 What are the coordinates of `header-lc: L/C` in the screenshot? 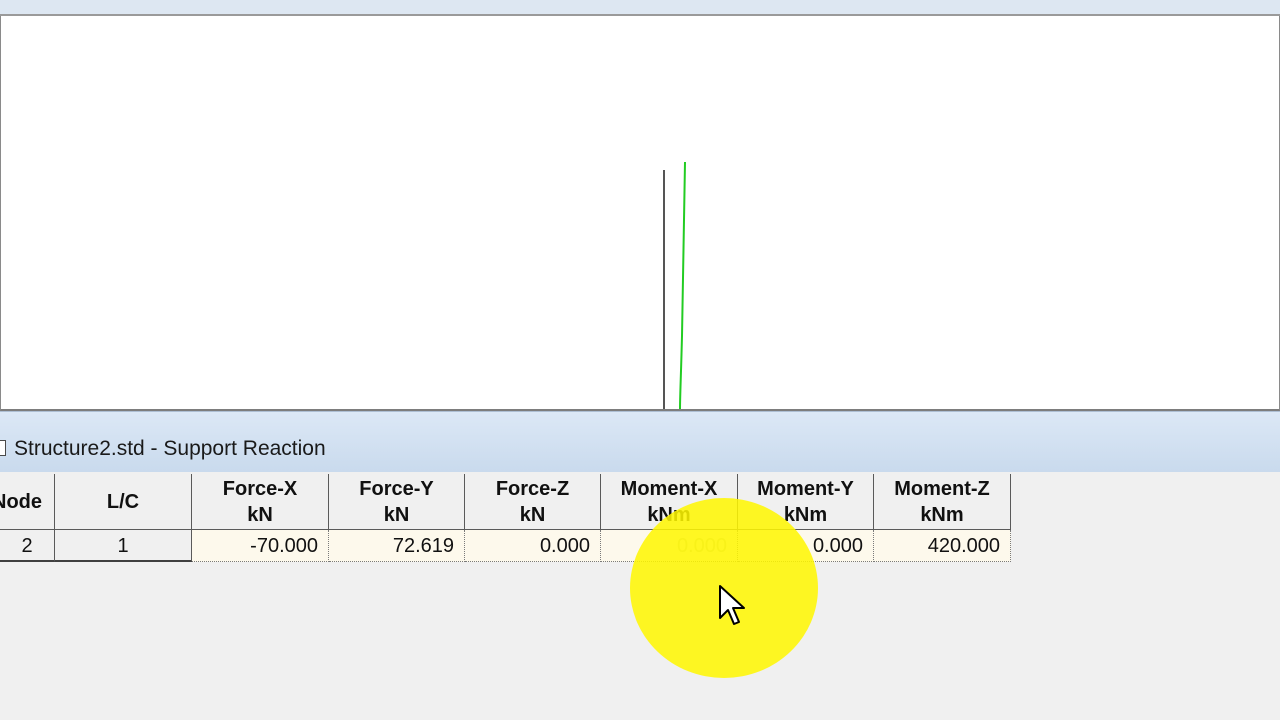 It's located at (123, 502).